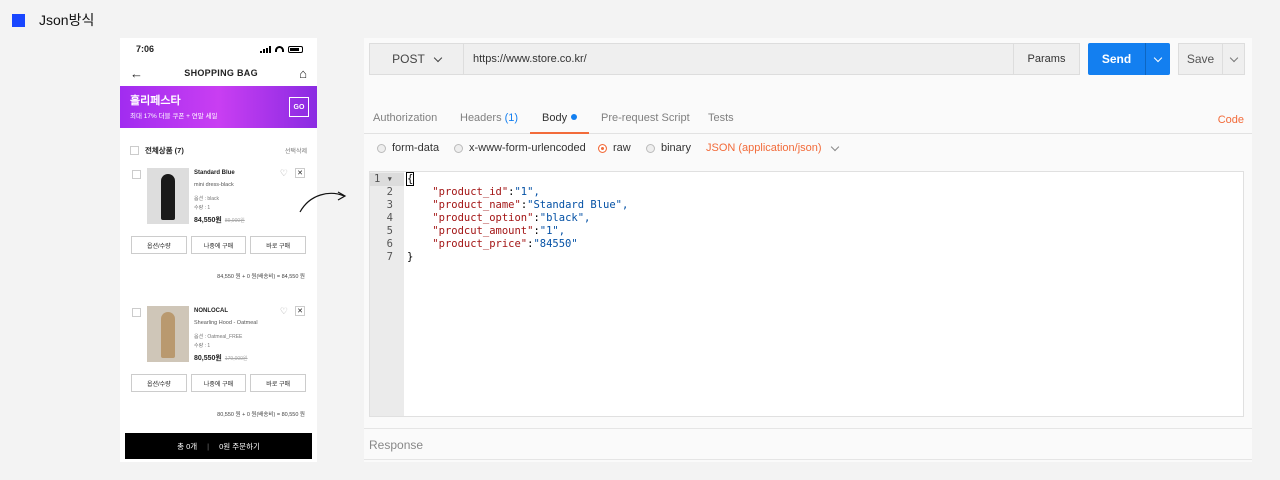 Image resolution: width=1280 pixels, height=480 pixels. What do you see at coordinates (136, 73) in the screenshot?
I see `back-arrow-icon: ←` at bounding box center [136, 73].